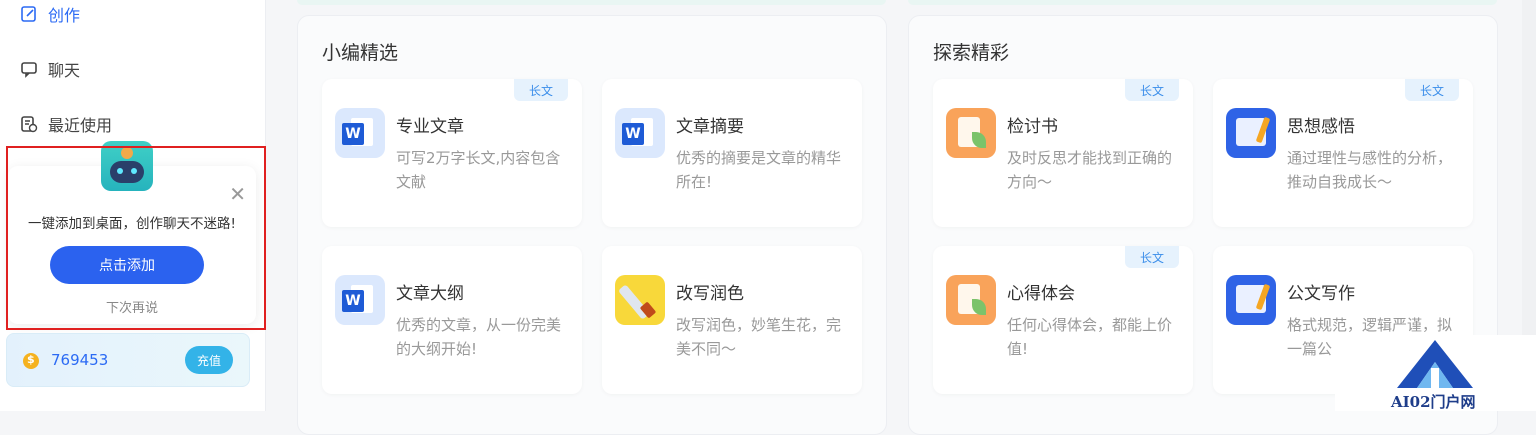  I want to click on brush-icon, so click(640, 300).